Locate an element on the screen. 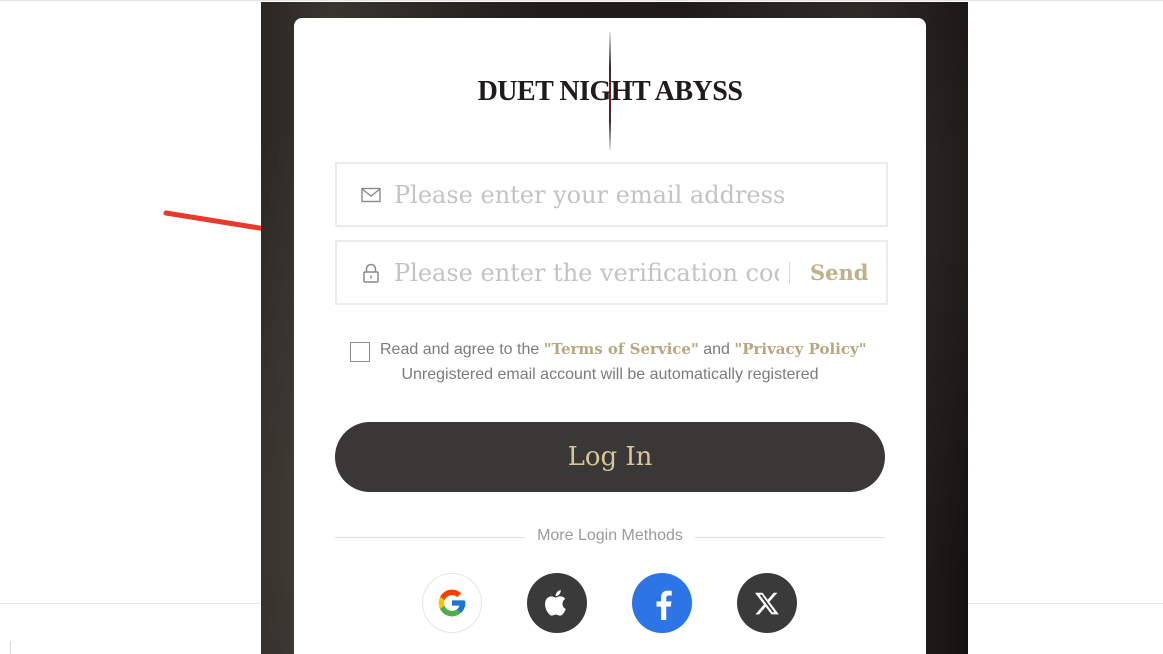 The width and height of the screenshot is (1163, 654). lock-icon is located at coordinates (371, 273).